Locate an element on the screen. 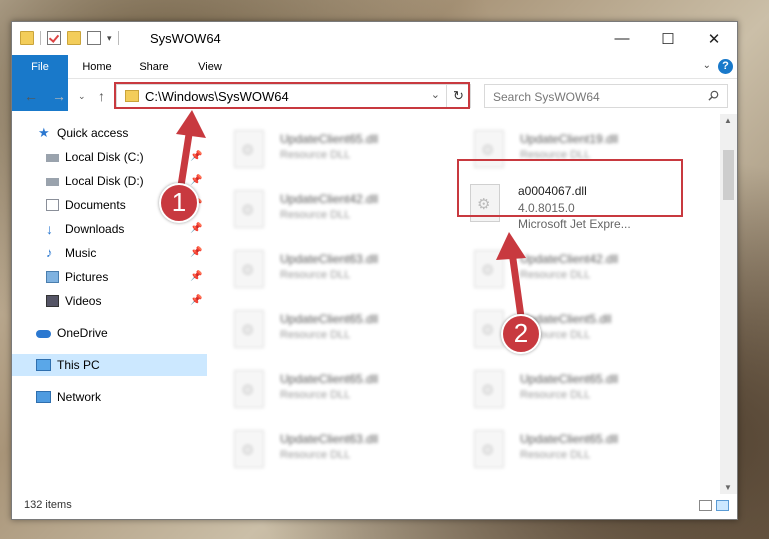 This screenshot has width=769, height=539. search-placeholder: Search SysWOW64 is located at coordinates (546, 97).